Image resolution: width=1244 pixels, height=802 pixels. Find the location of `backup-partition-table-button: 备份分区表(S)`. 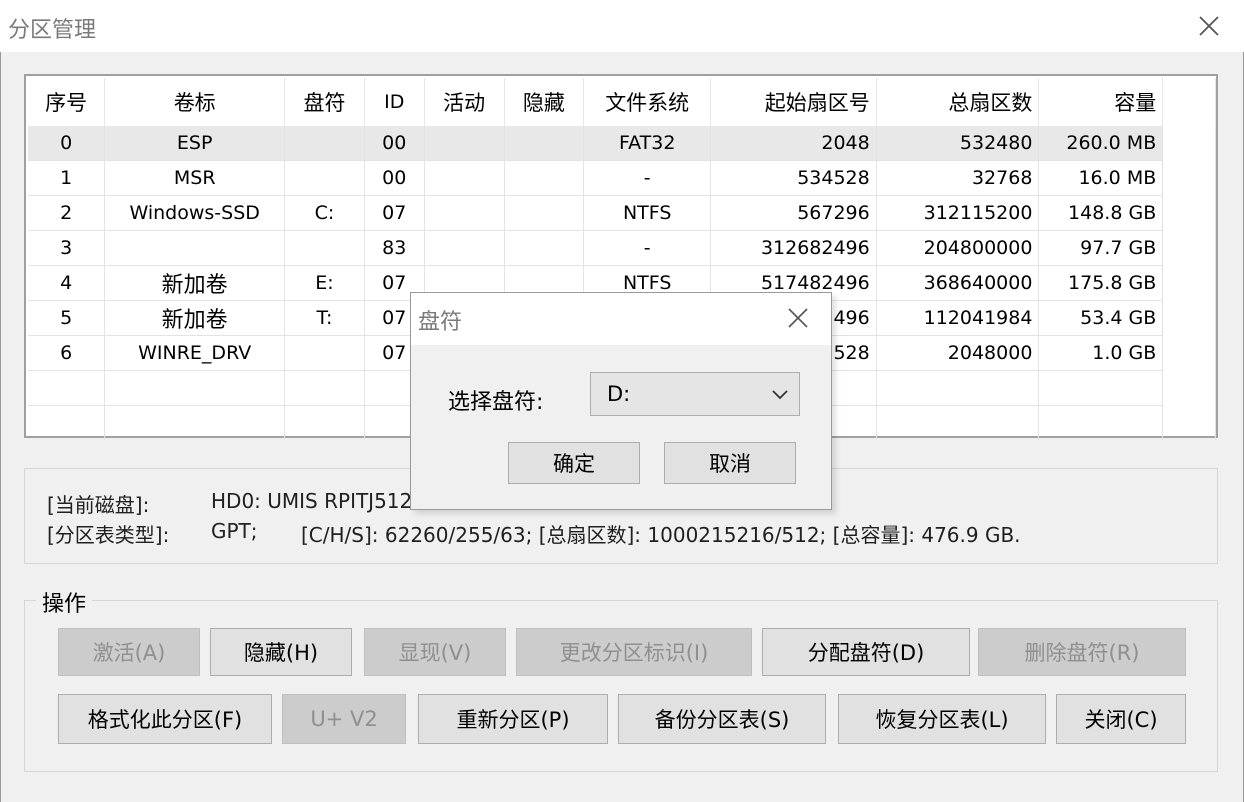

backup-partition-table-button: 备份分区表(S) is located at coordinates (722, 719).